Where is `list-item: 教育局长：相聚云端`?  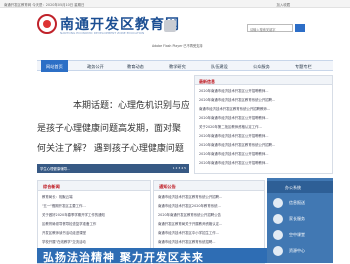
list-item: 教育局长：相聚云端 is located at coordinates (95, 196).